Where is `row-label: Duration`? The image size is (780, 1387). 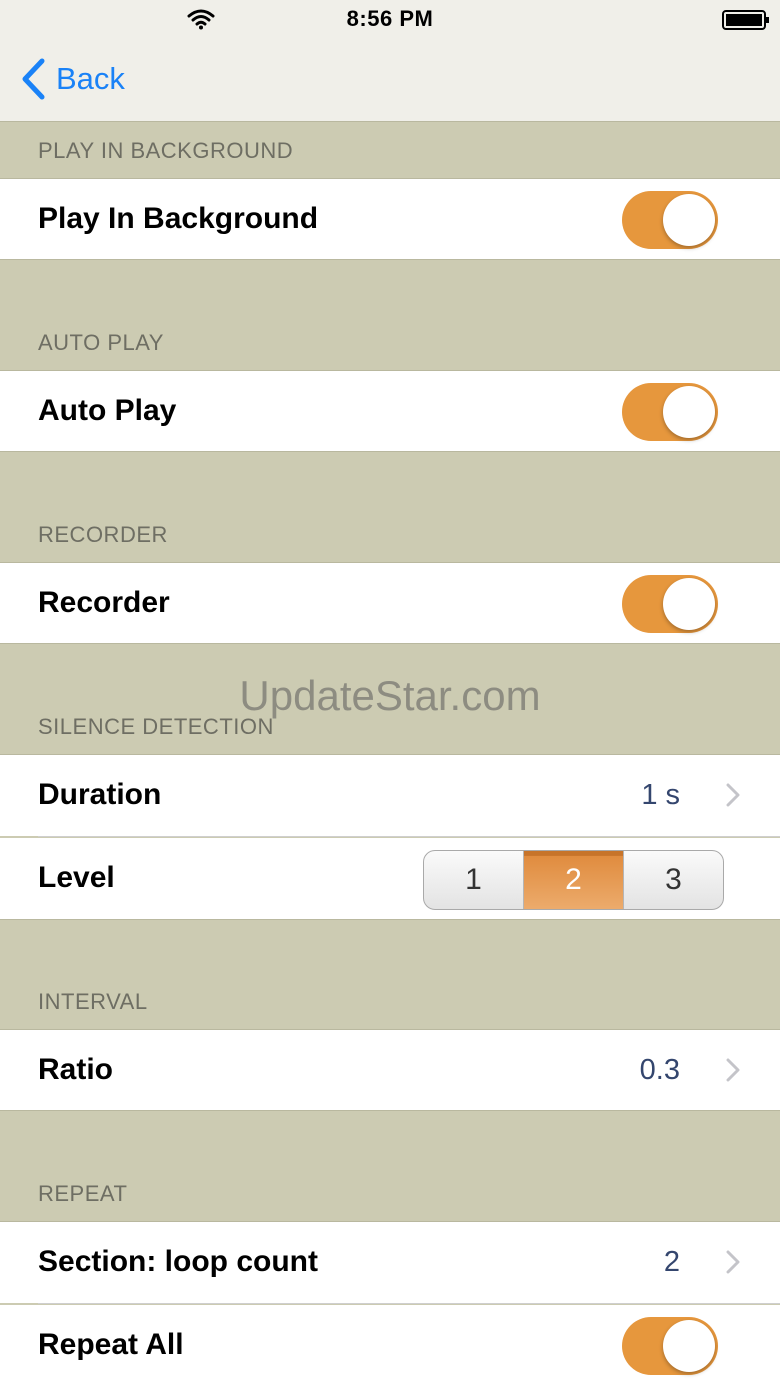
row-label: Duration is located at coordinates (100, 794).